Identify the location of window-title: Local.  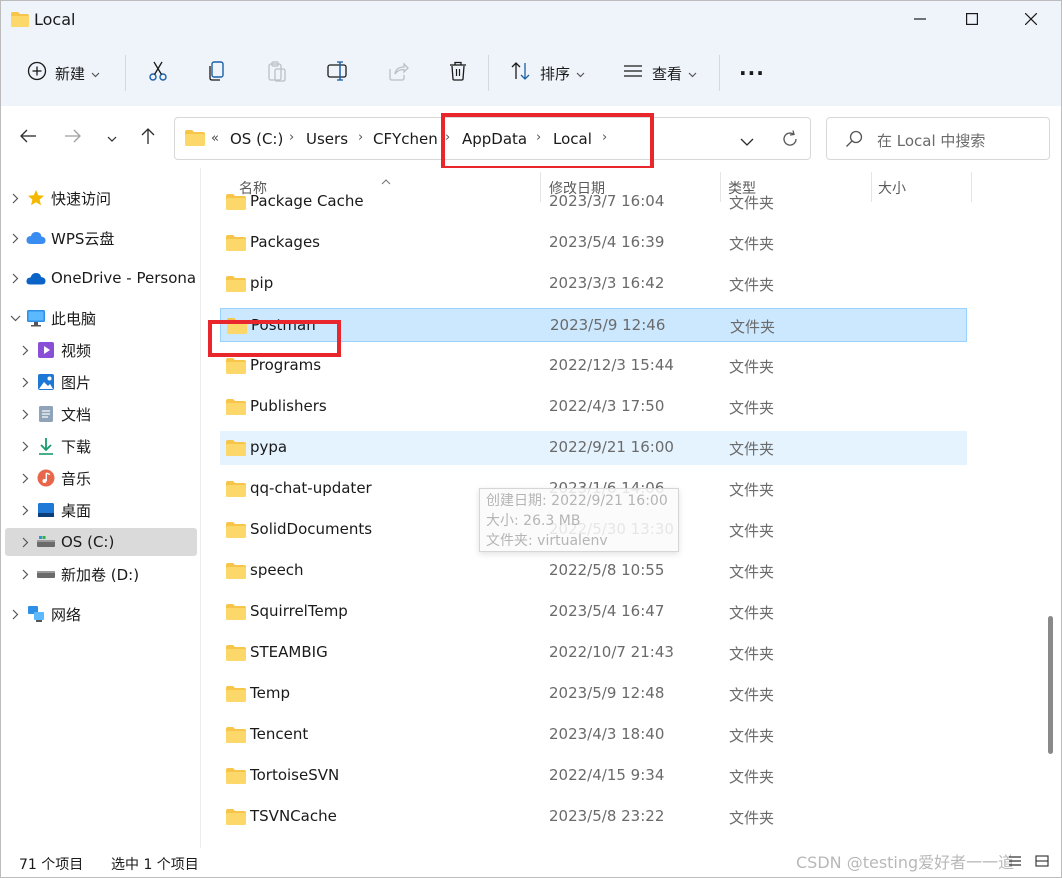
(55, 19).